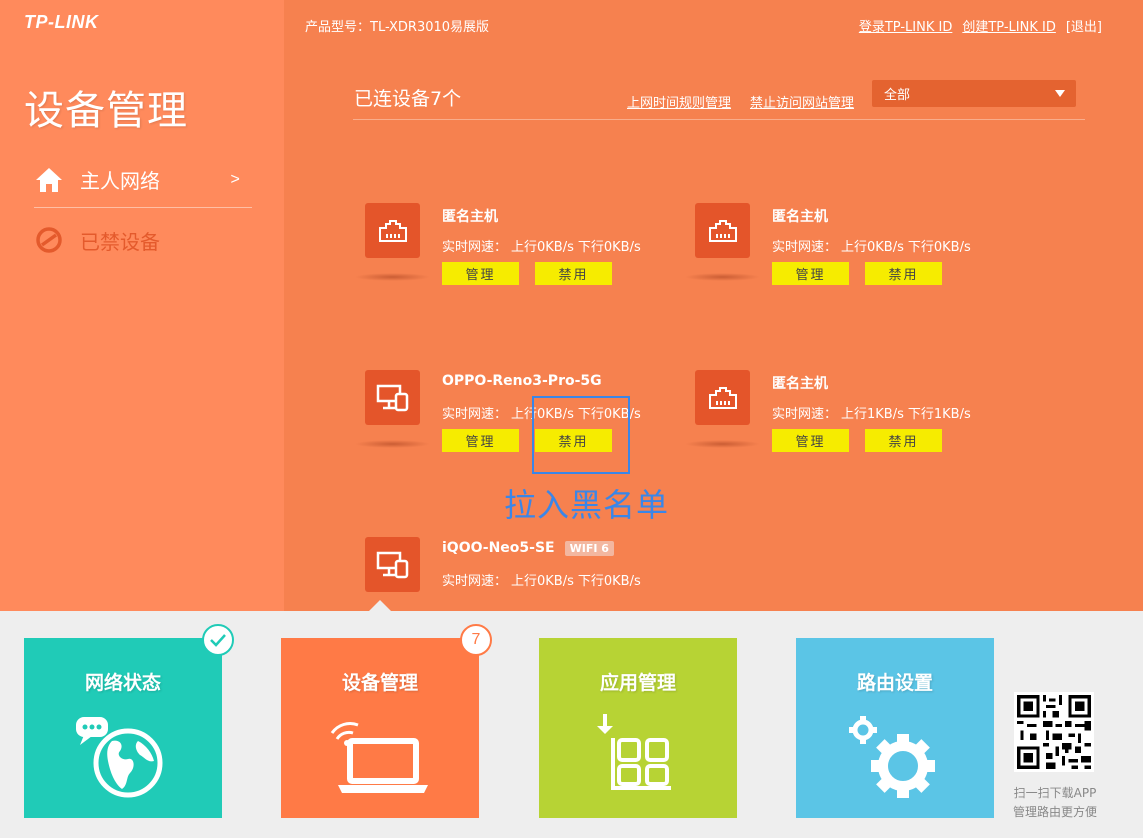 This screenshot has height=838, width=1143. Describe the element at coordinates (974, 93) in the screenshot. I see `device-filter-select: 全部` at that location.